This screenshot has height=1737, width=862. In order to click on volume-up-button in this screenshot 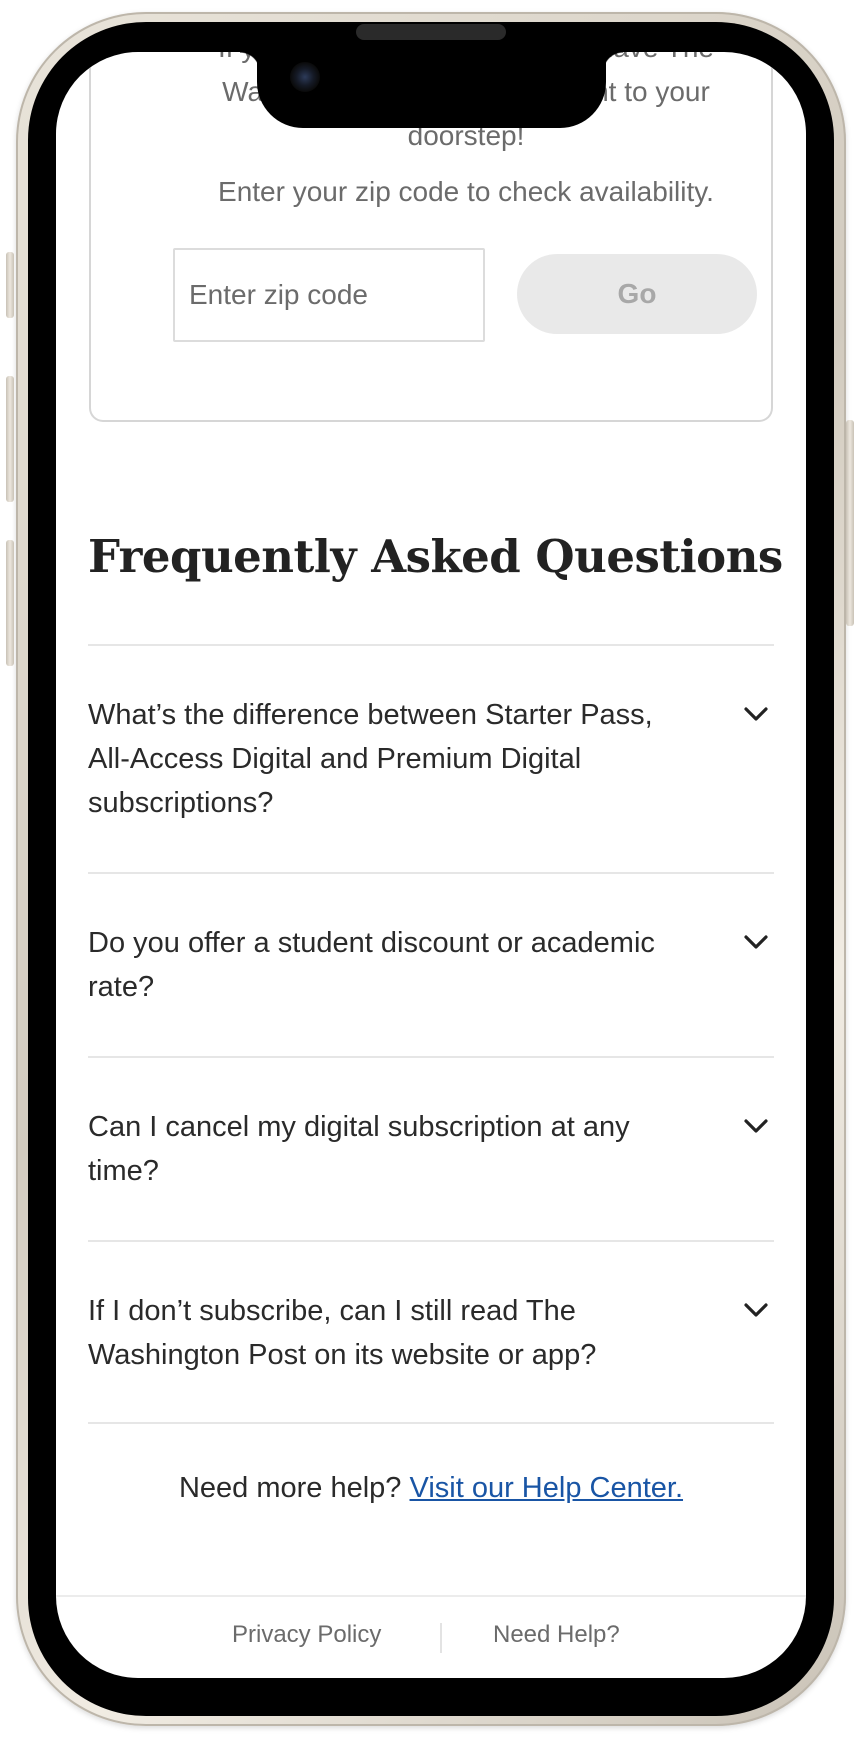, I will do `click(10, 439)`.